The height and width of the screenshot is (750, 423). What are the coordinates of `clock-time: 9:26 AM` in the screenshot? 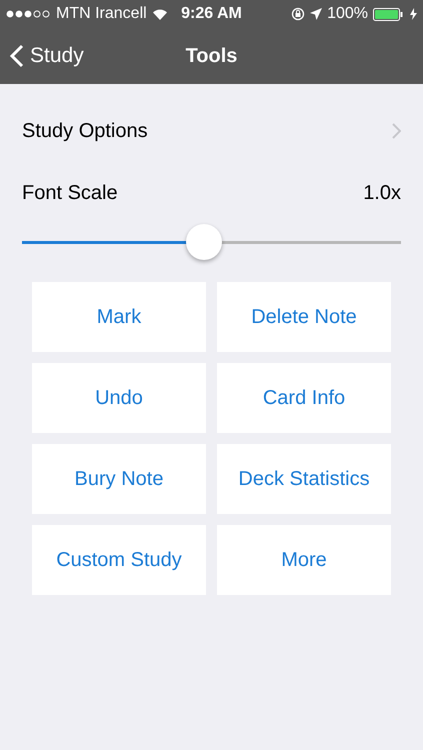 It's located at (211, 14).